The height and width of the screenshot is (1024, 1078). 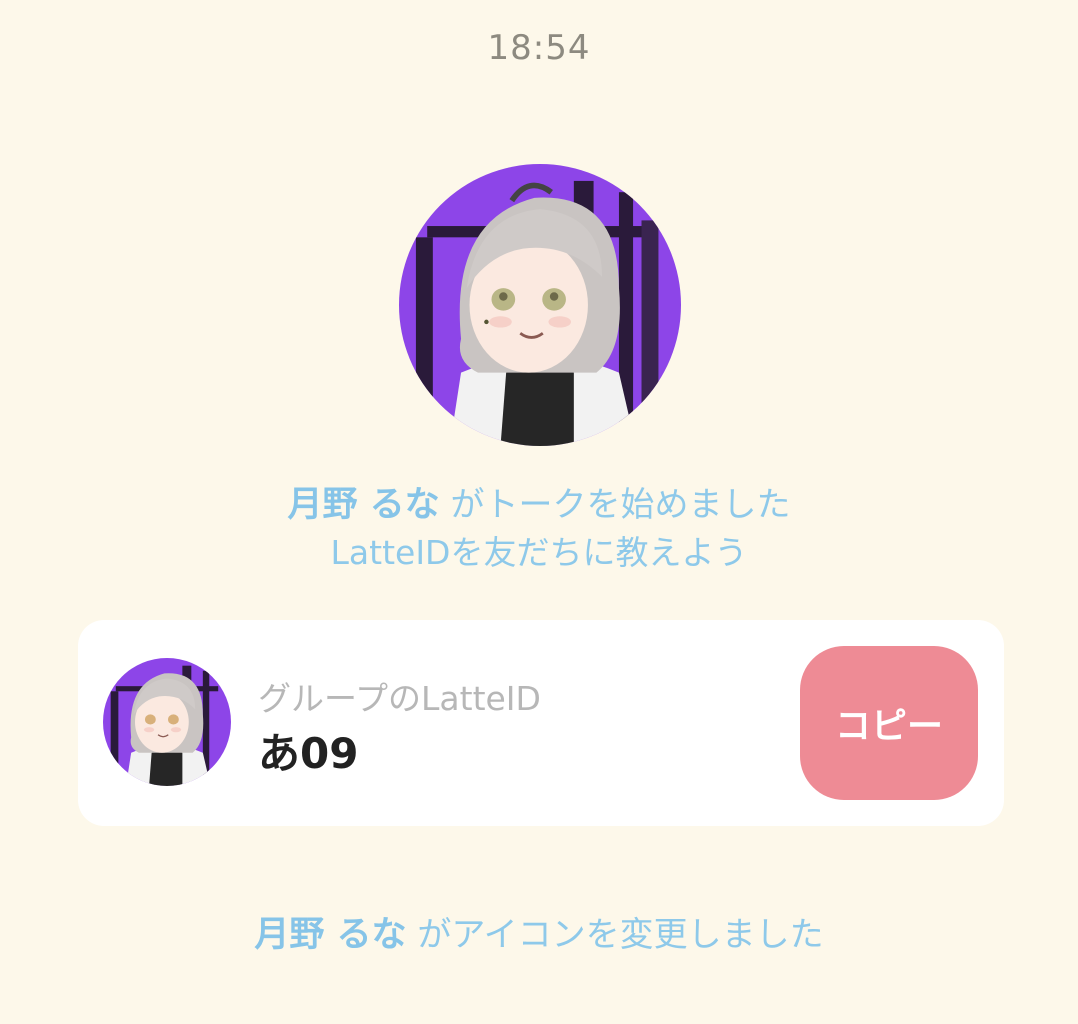 I want to click on user-avatar, so click(x=540, y=305).